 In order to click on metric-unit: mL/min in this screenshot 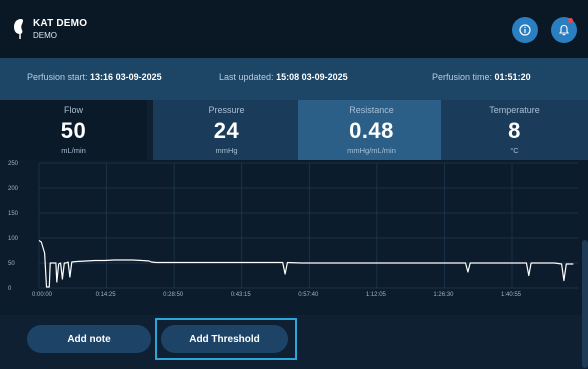, I will do `click(73, 150)`.